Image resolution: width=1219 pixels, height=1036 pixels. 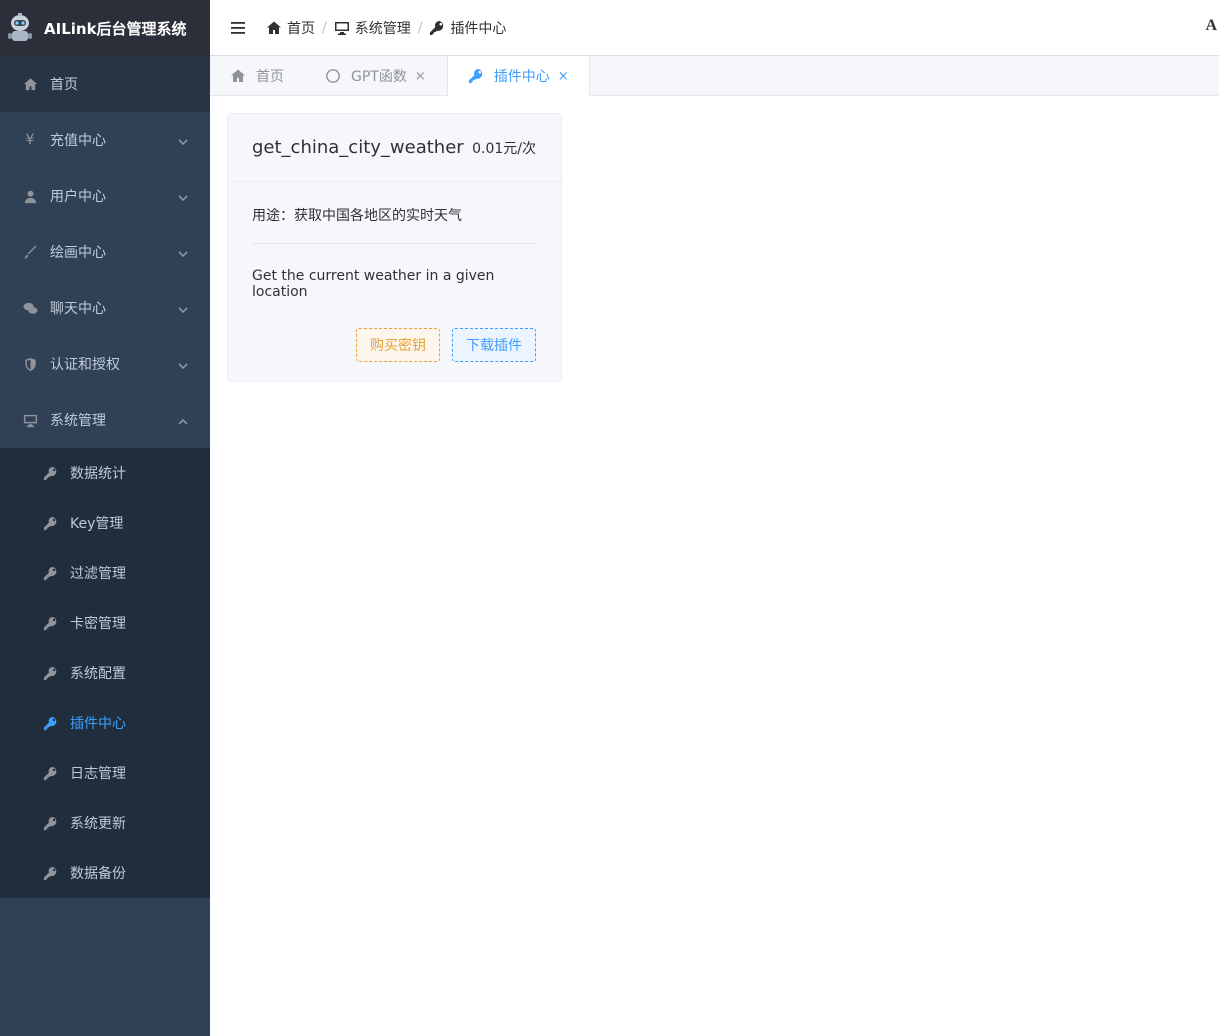 I want to click on user-avatar-text: A, so click(x=1211, y=26).